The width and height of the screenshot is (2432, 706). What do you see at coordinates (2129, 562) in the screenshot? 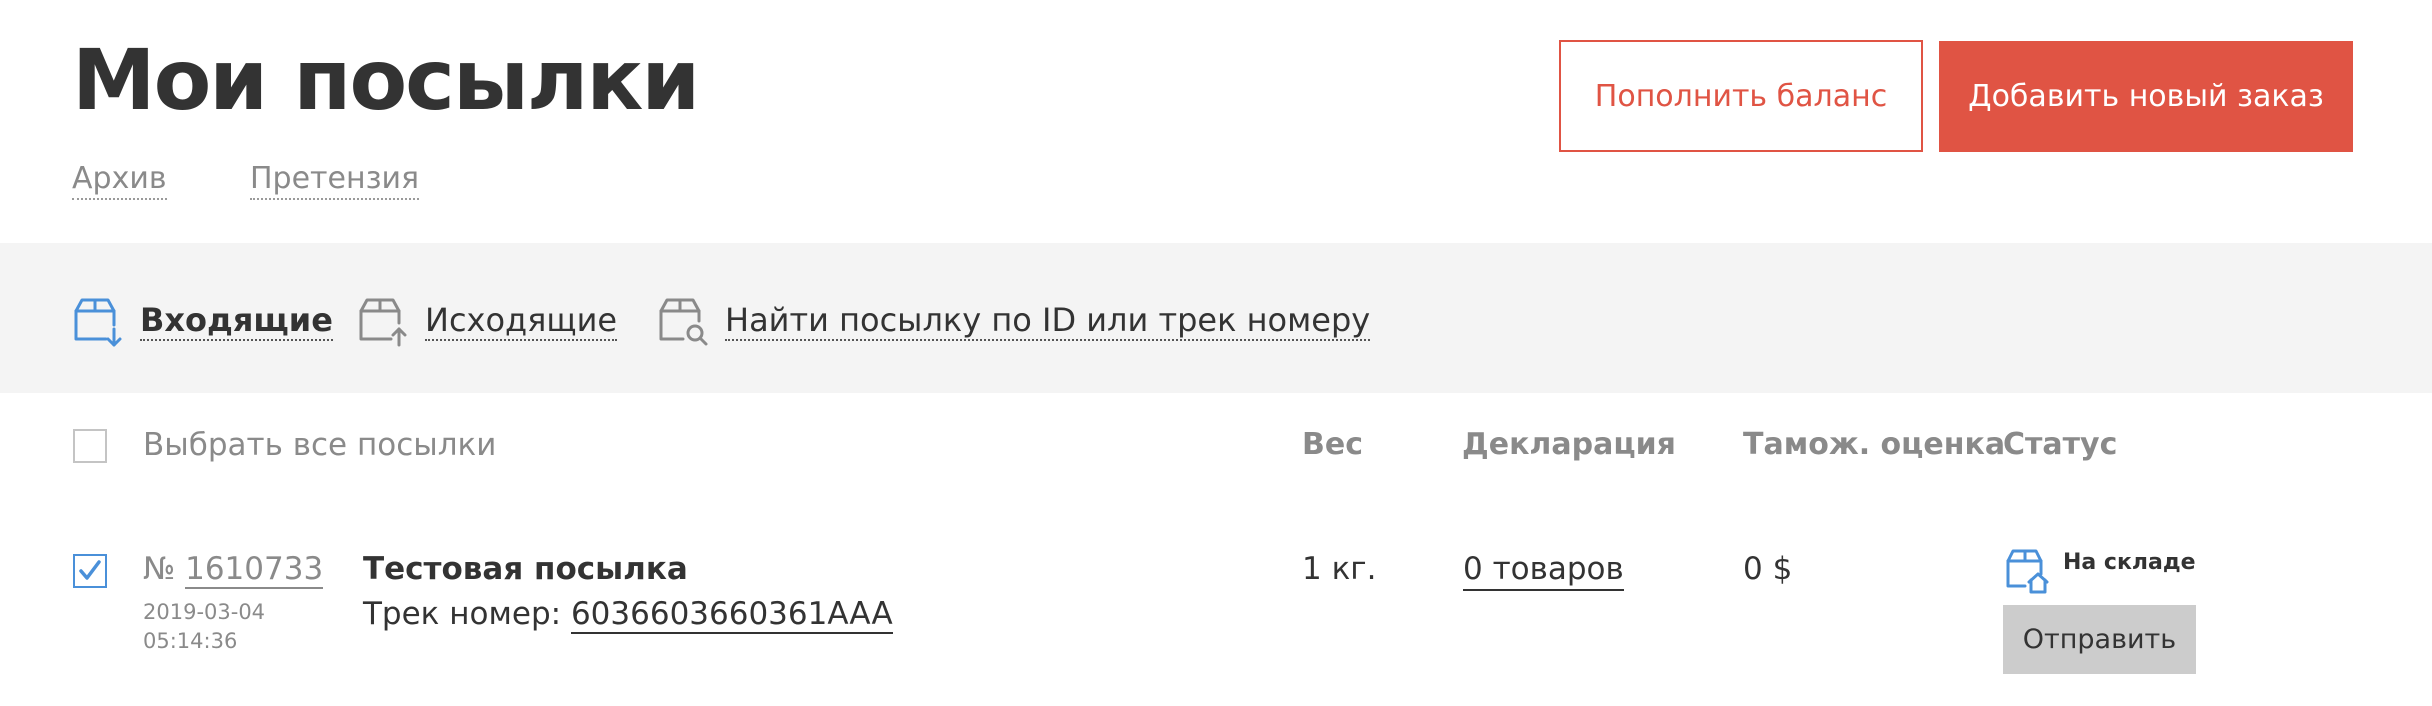
I see `status-badge: На складе` at bounding box center [2129, 562].